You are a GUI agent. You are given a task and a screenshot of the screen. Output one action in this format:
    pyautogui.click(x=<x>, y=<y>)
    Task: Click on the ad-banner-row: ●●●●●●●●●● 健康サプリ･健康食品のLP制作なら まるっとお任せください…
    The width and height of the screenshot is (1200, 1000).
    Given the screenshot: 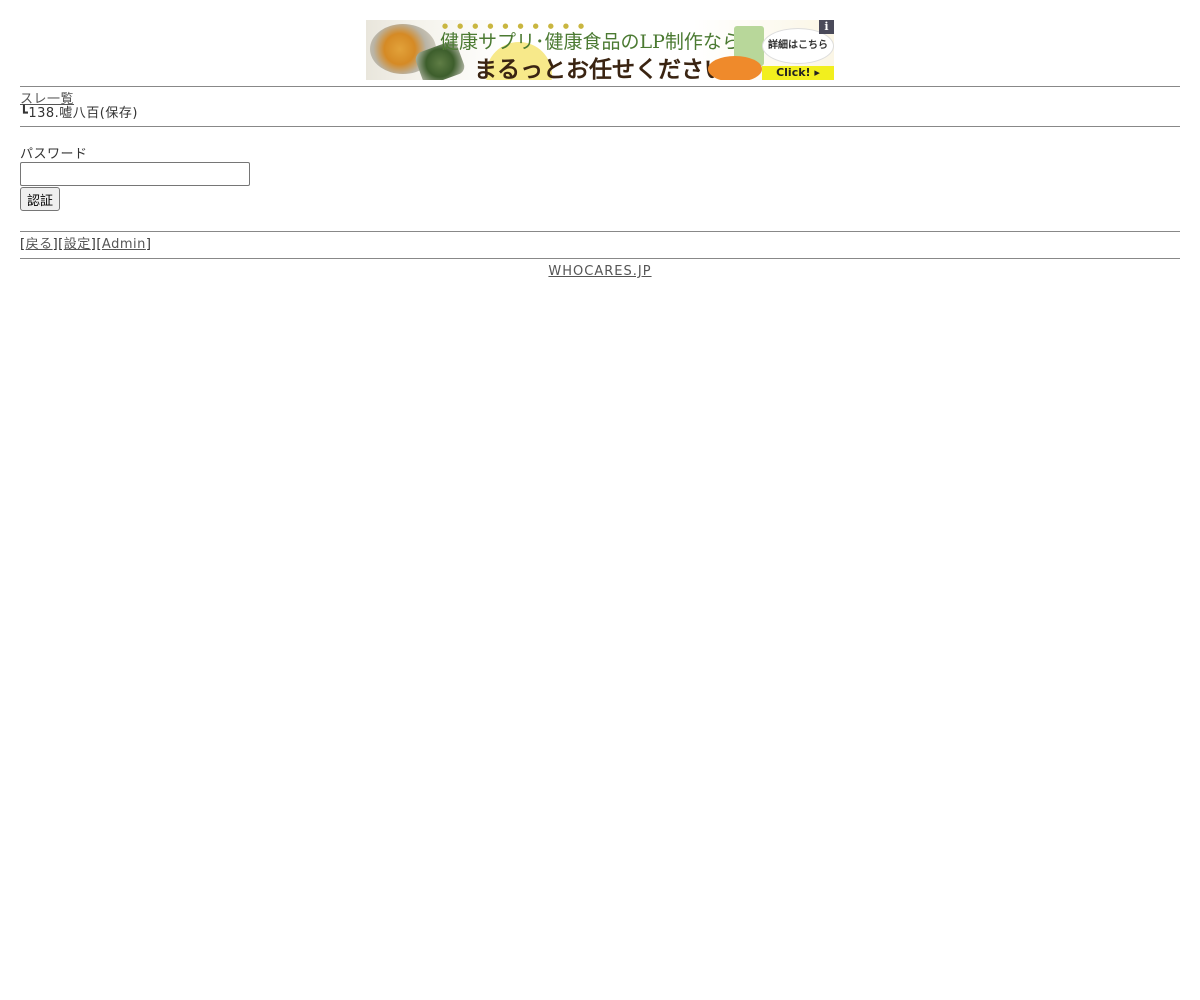 What is the action you would take?
    pyautogui.click(x=600, y=43)
    